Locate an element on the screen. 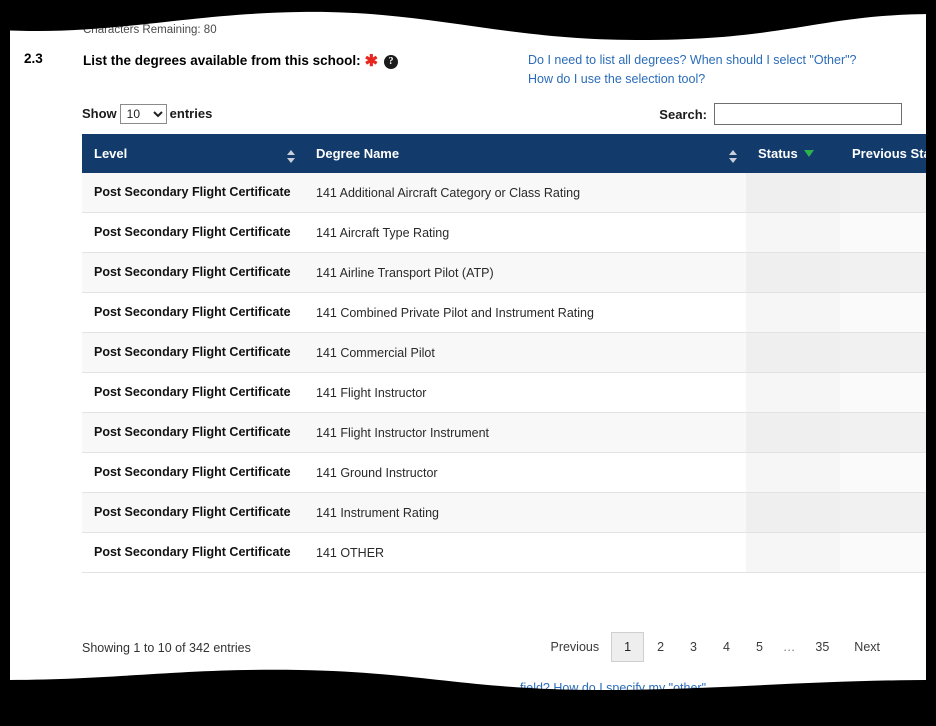  question-number: 2.3 is located at coordinates (33, 58).